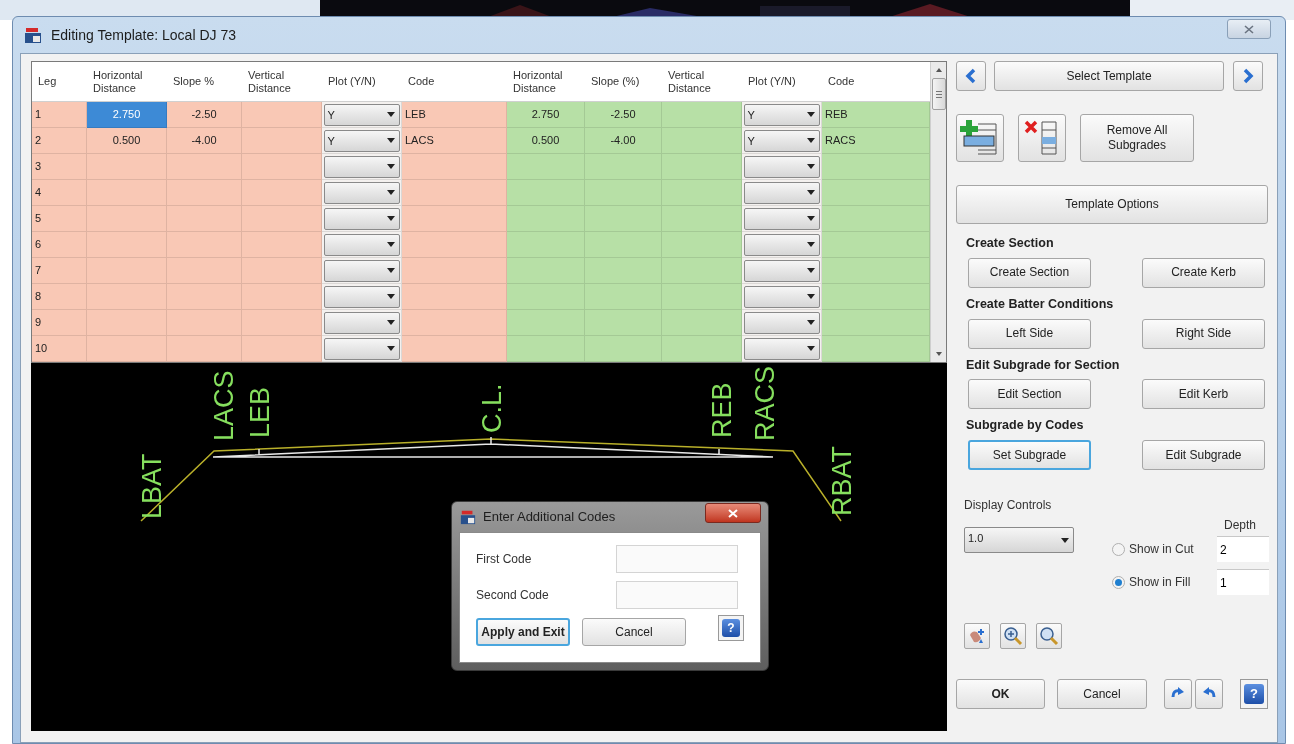 Image resolution: width=1294 pixels, height=744 pixels. Describe the element at coordinates (1254, 694) in the screenshot. I see `help-button: ?` at that location.